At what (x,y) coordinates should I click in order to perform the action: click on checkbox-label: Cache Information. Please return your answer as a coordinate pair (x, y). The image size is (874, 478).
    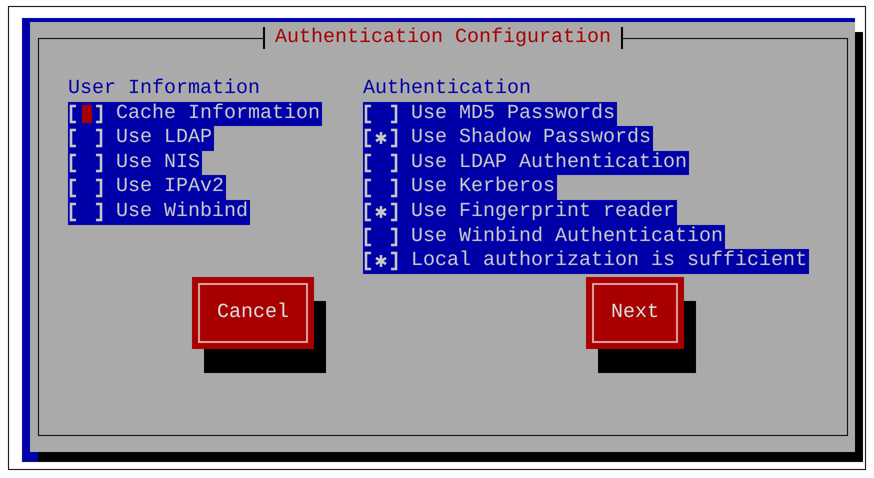
    Looking at the image, I should click on (219, 114).